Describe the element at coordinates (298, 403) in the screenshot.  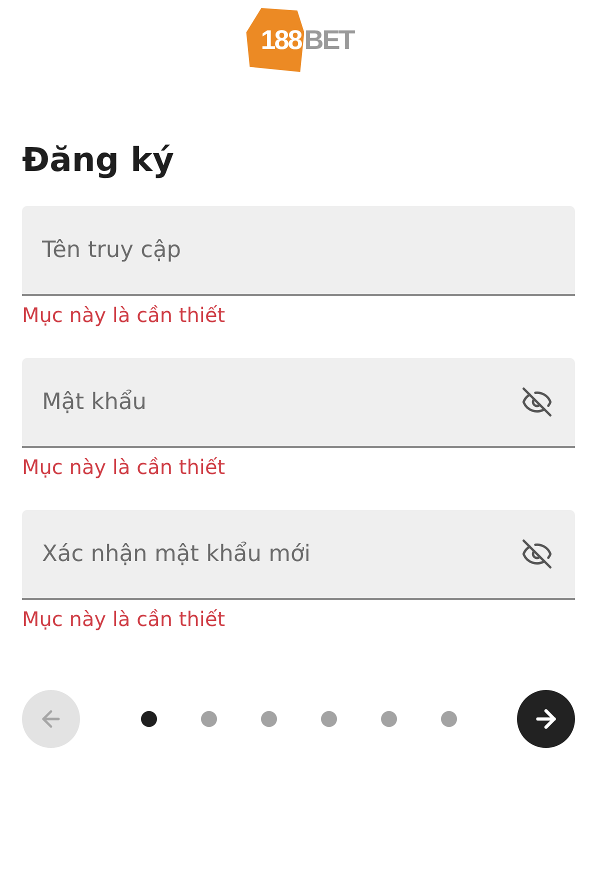
I see `password-field: Mật khẩu` at that location.